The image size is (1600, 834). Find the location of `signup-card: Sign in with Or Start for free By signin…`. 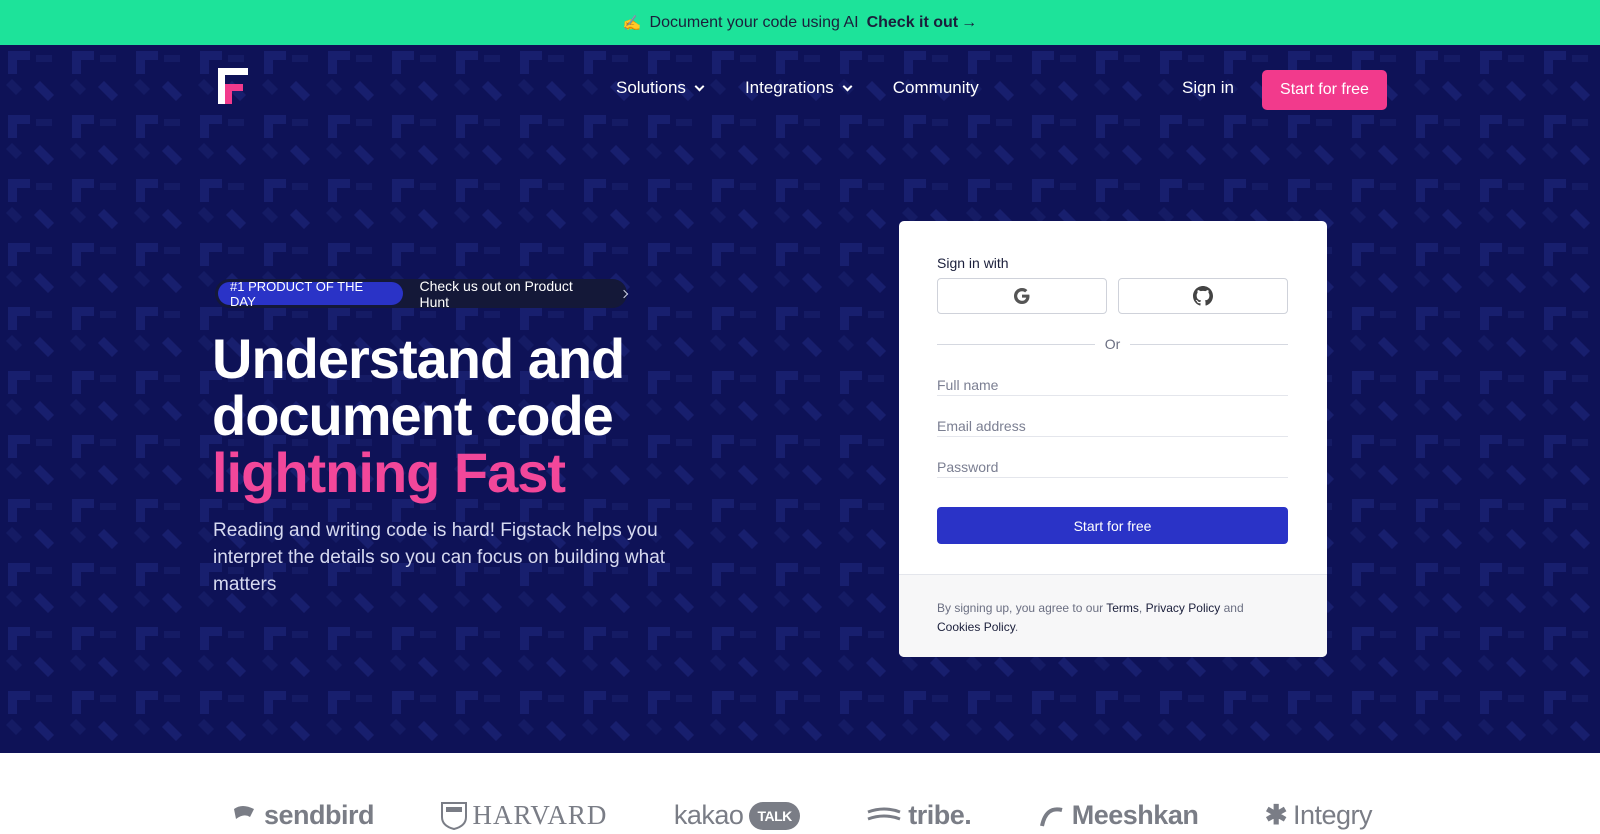

signup-card: Sign in with Or Start for free By signin… is located at coordinates (1113, 439).